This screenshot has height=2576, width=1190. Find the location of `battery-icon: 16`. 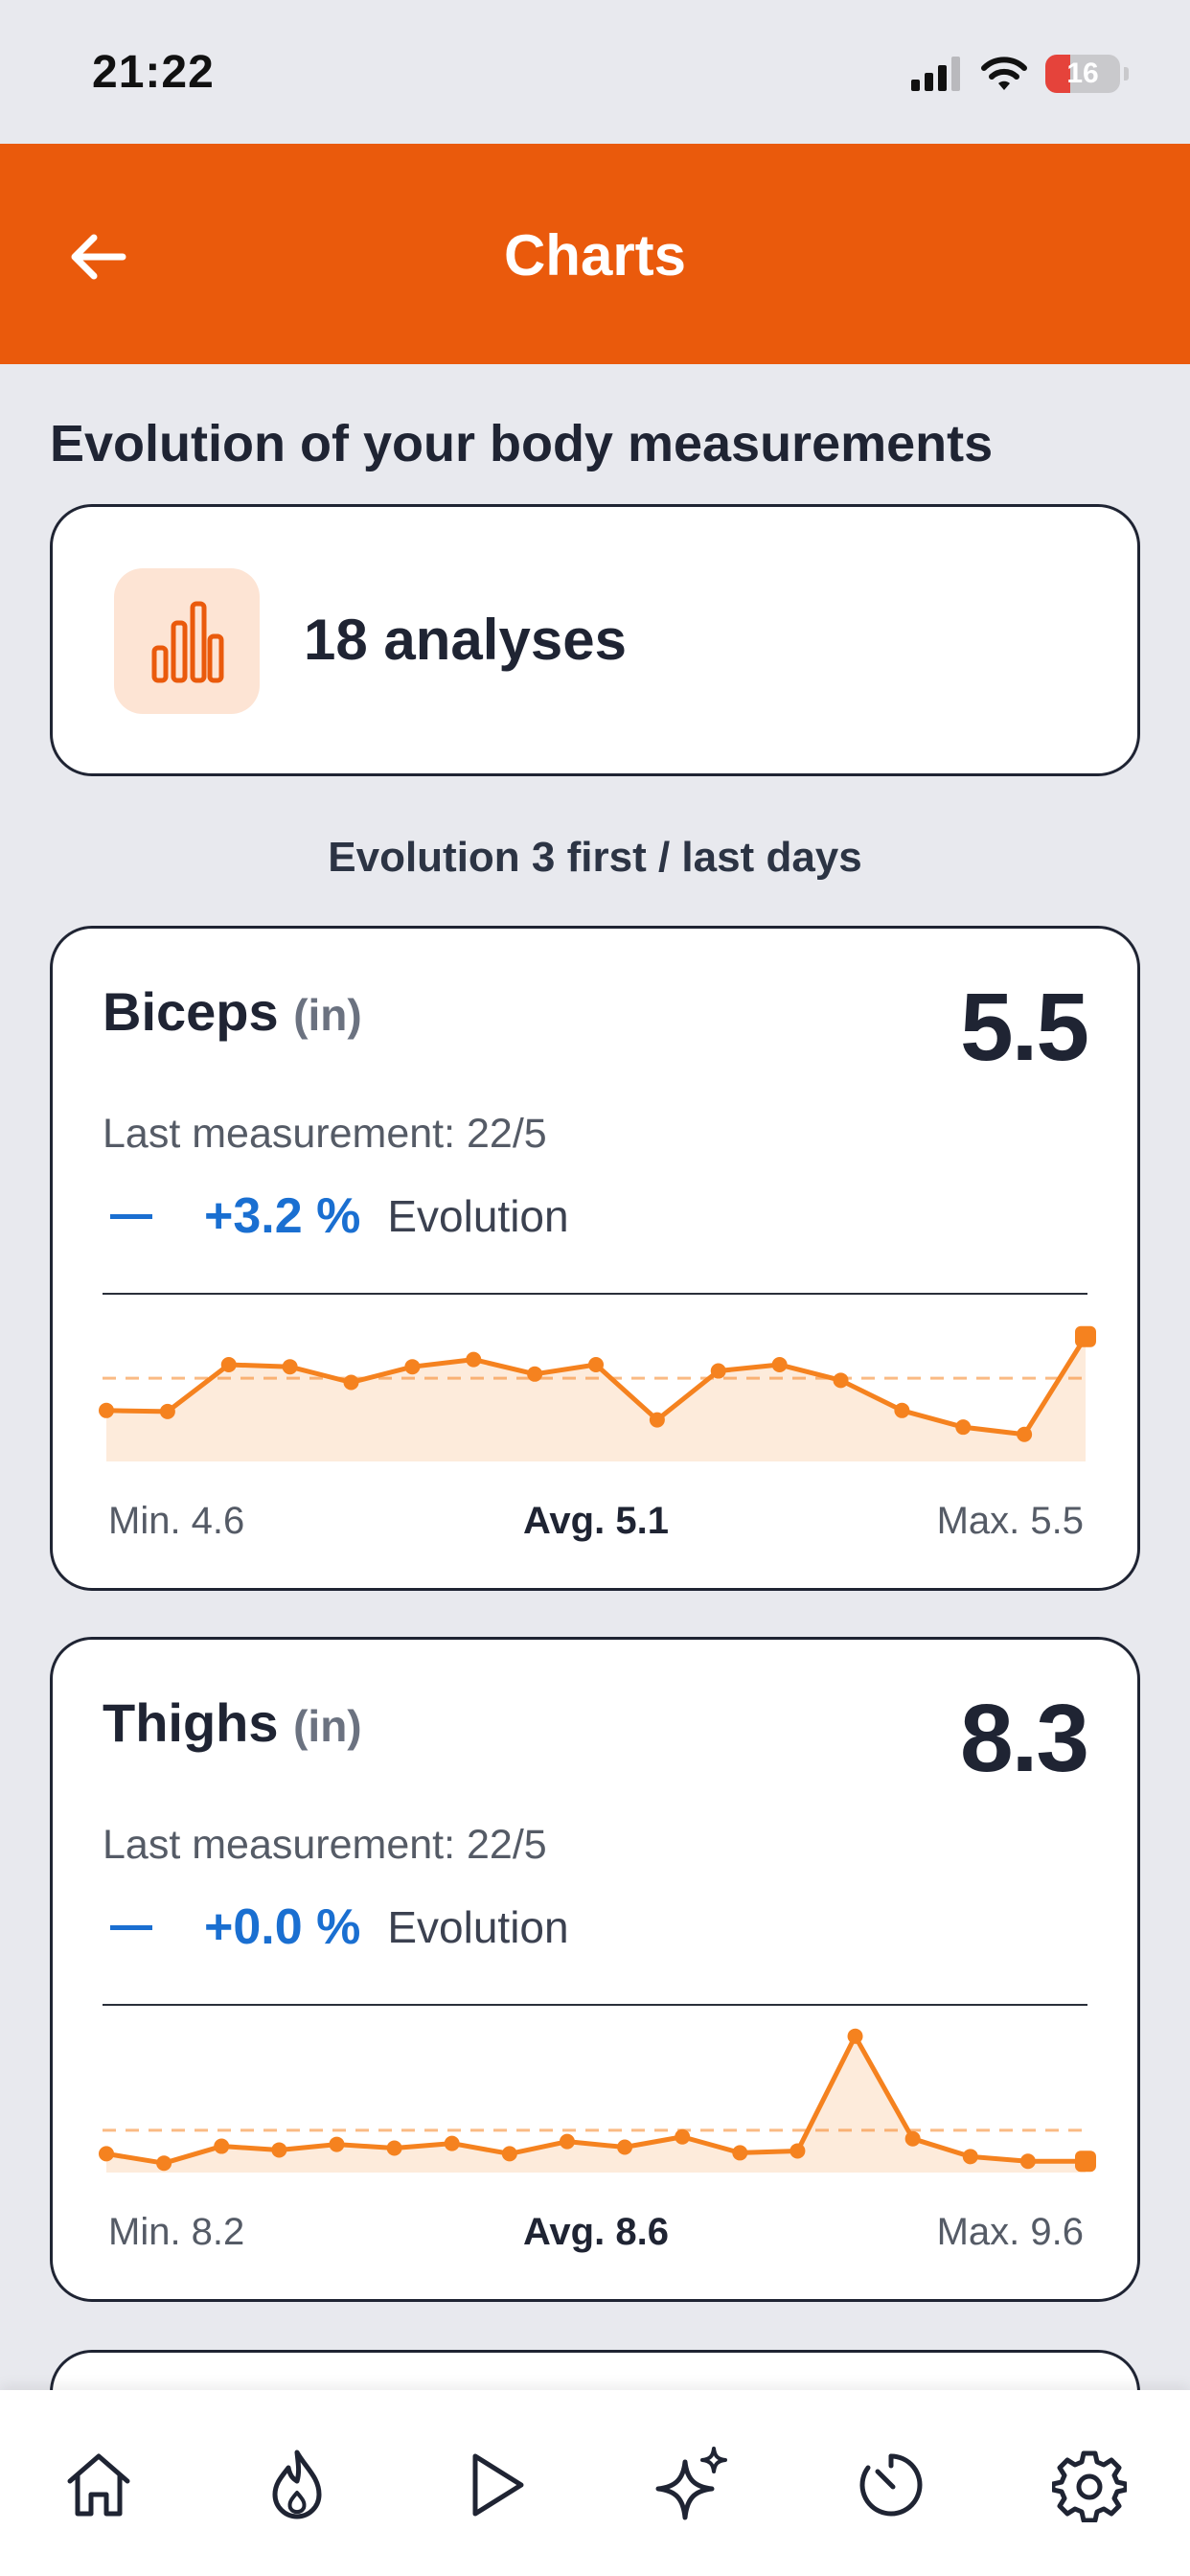

battery-icon: 16 is located at coordinates (1082, 74).